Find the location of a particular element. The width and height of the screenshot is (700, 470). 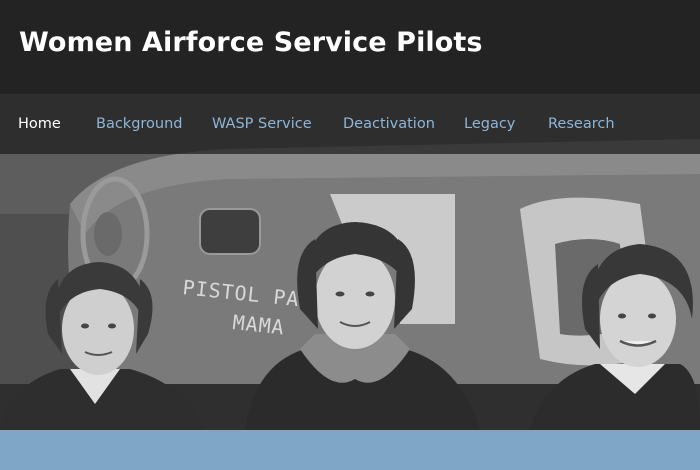

site-title: Women Airforce Service Pilots is located at coordinates (251, 42).